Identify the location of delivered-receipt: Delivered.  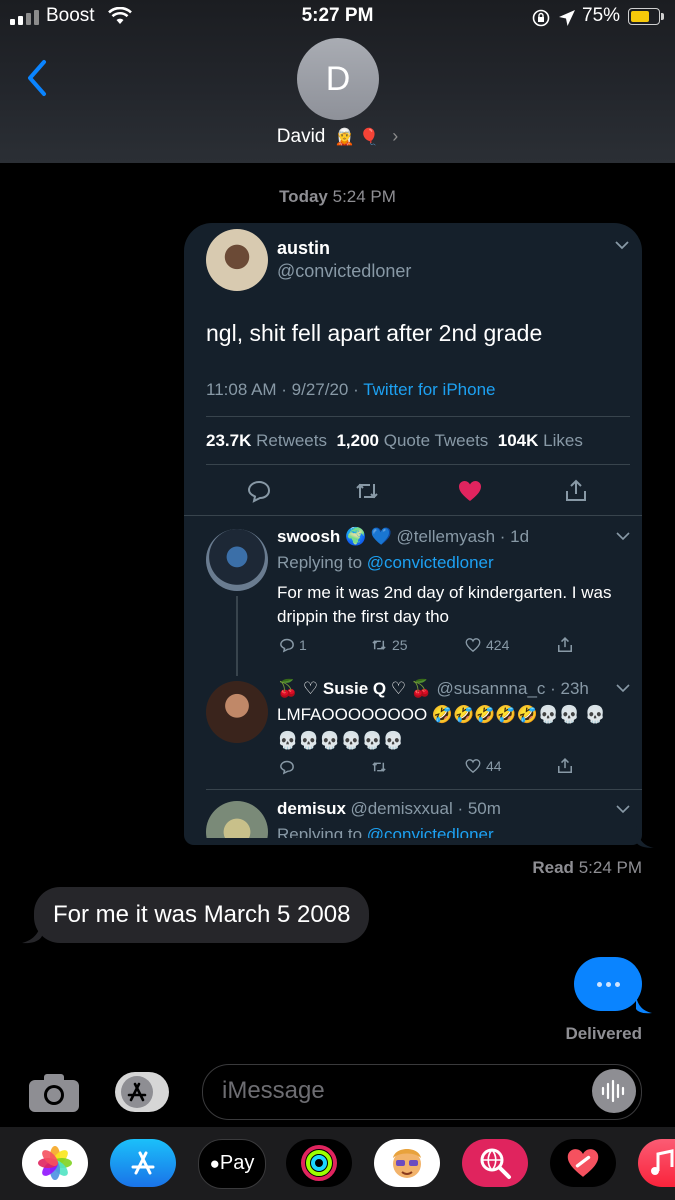
(603, 1033).